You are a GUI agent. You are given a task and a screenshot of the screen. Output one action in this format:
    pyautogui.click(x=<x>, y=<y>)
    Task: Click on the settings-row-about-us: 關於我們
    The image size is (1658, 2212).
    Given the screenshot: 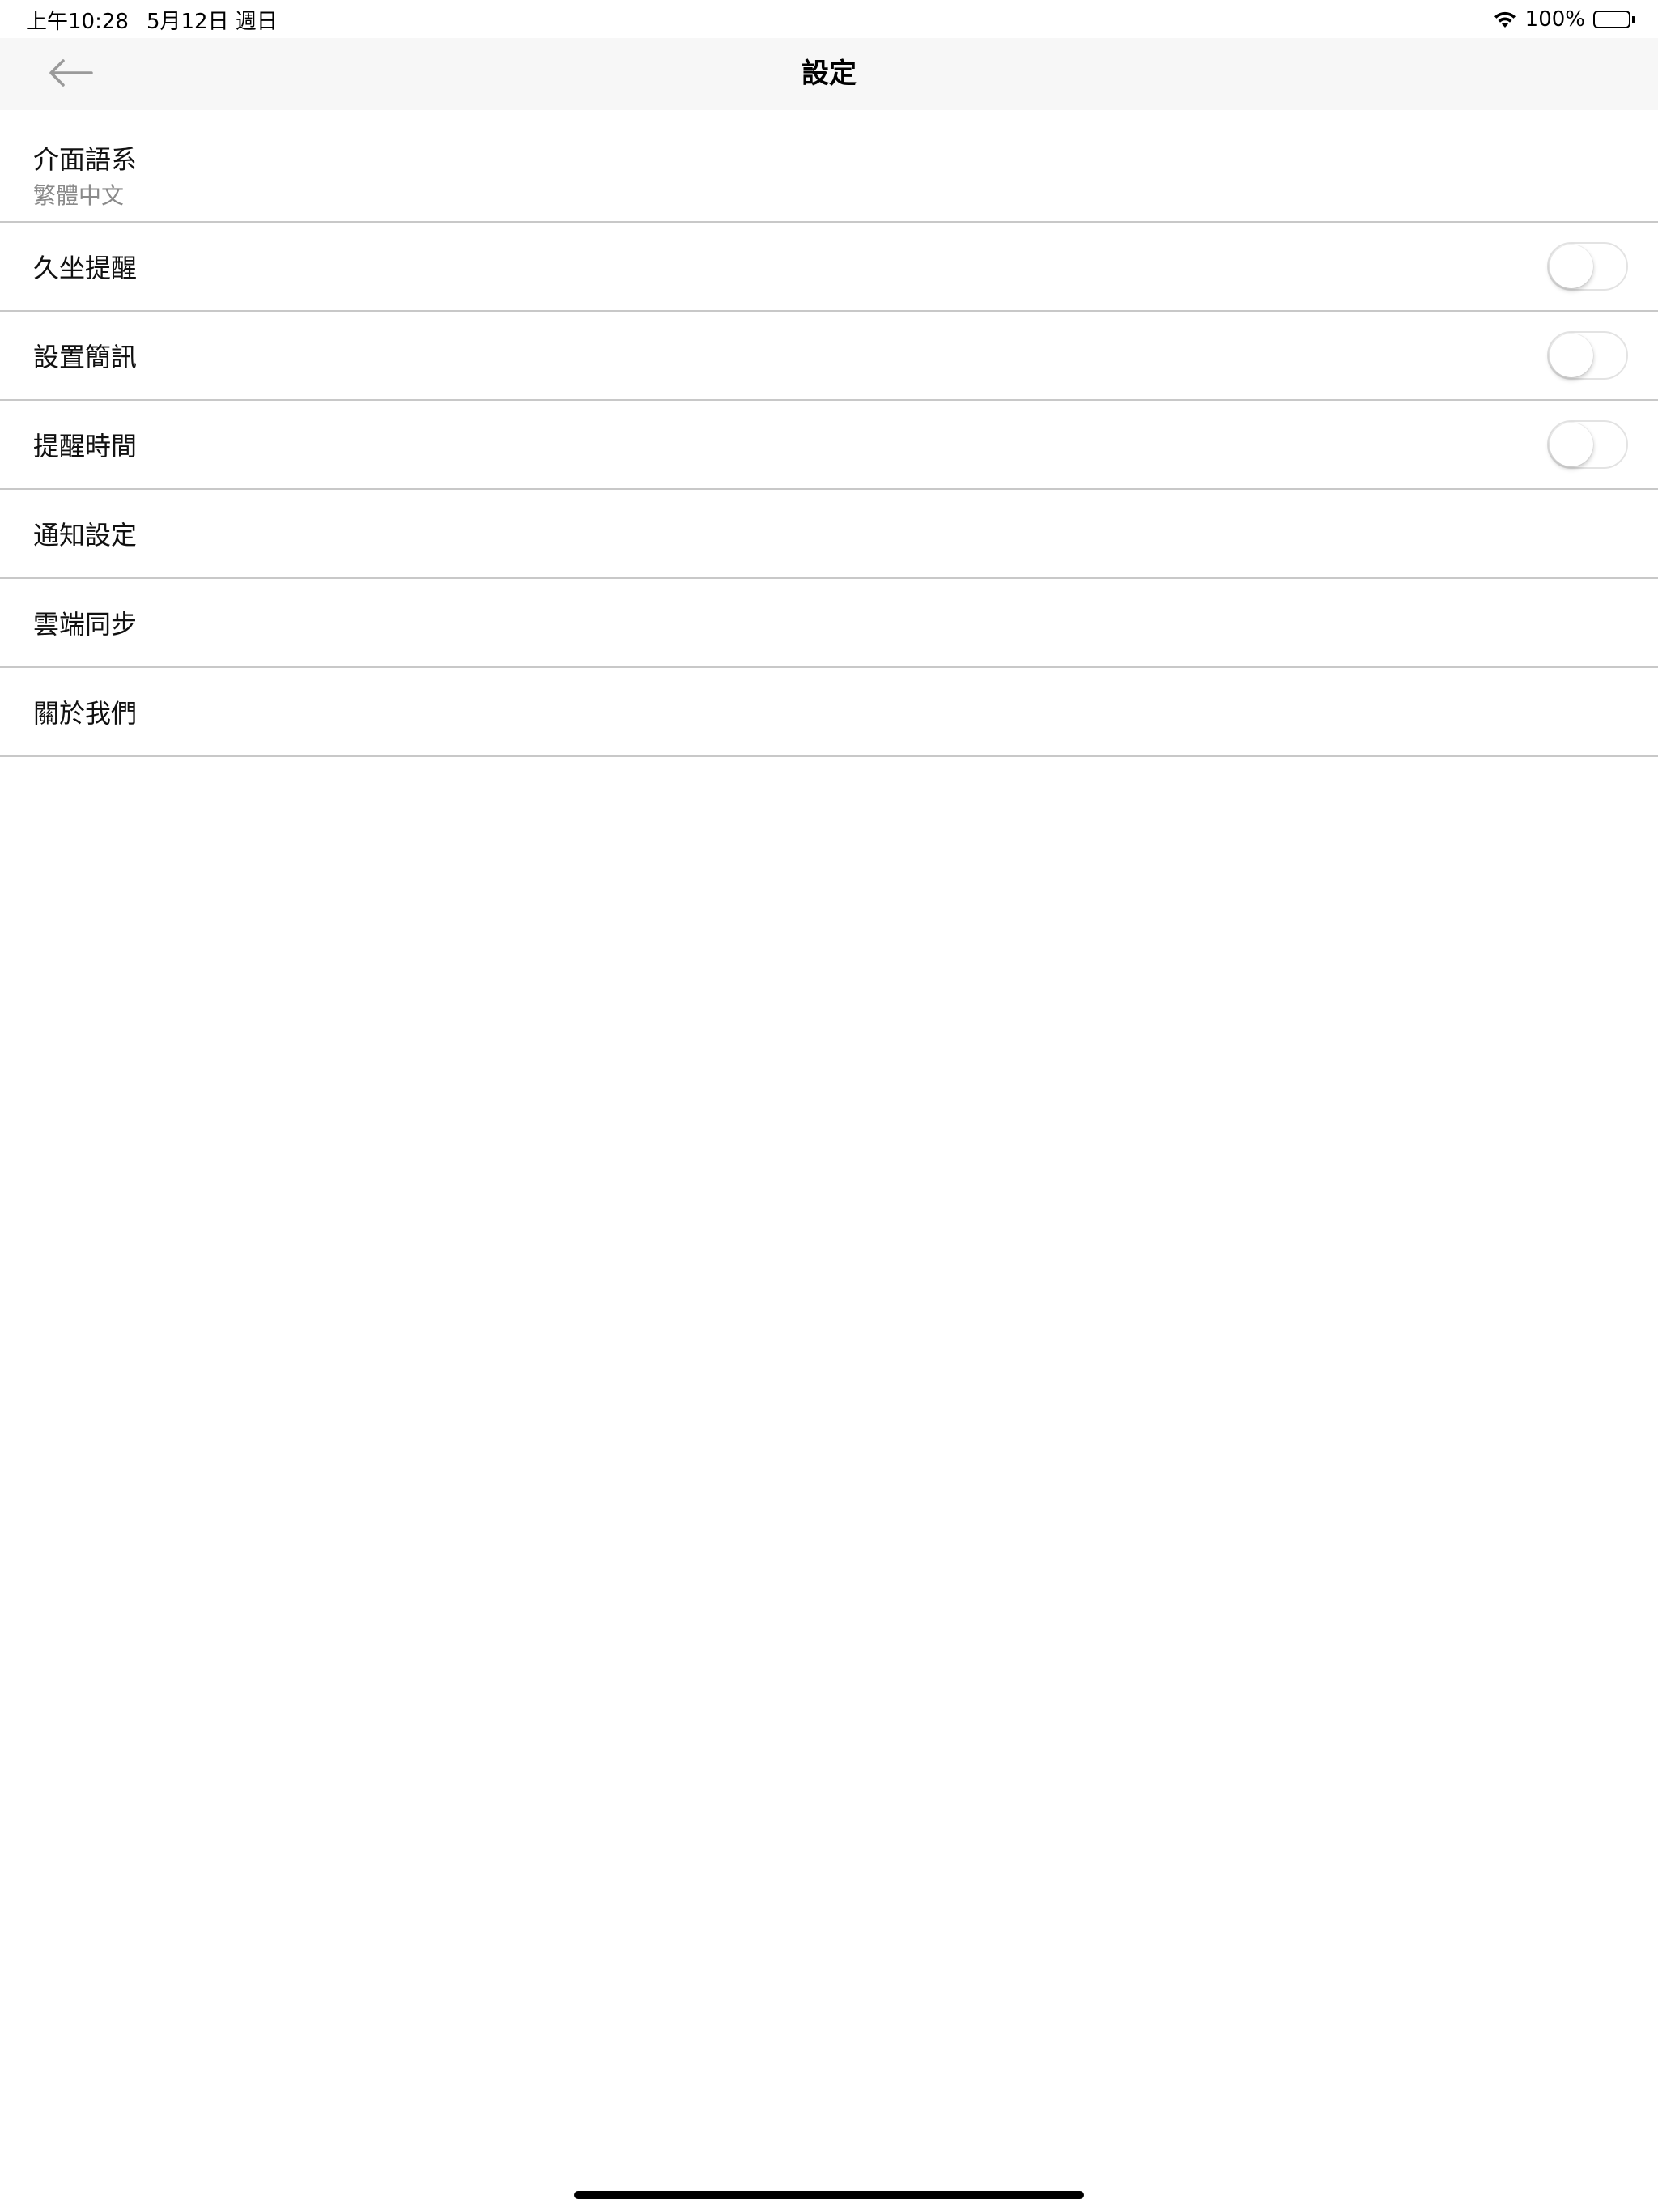 What is the action you would take?
    pyautogui.click(x=829, y=712)
    